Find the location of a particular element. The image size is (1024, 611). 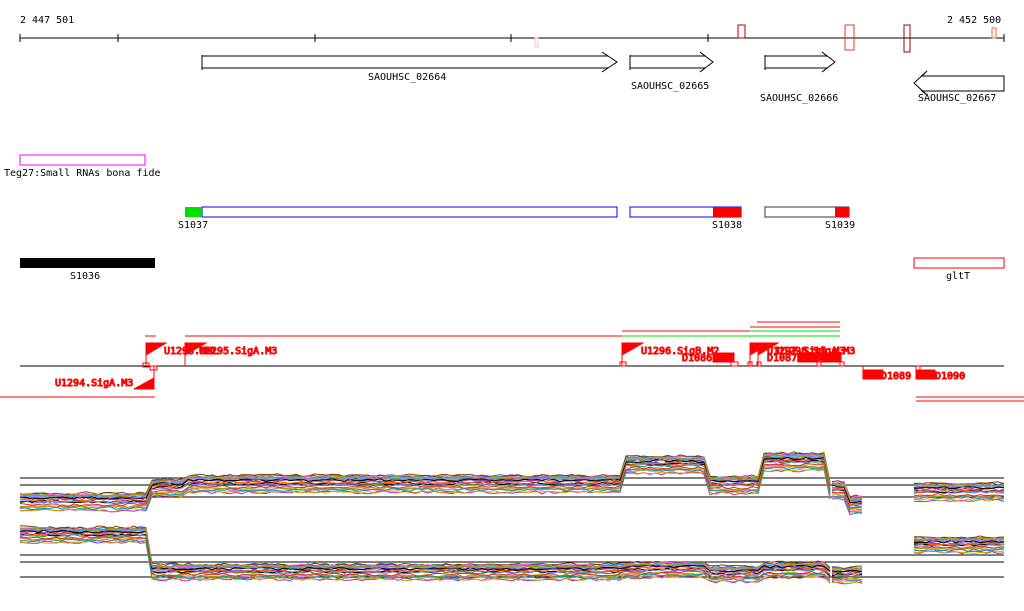

segment-label: S1039 is located at coordinates (840, 225).